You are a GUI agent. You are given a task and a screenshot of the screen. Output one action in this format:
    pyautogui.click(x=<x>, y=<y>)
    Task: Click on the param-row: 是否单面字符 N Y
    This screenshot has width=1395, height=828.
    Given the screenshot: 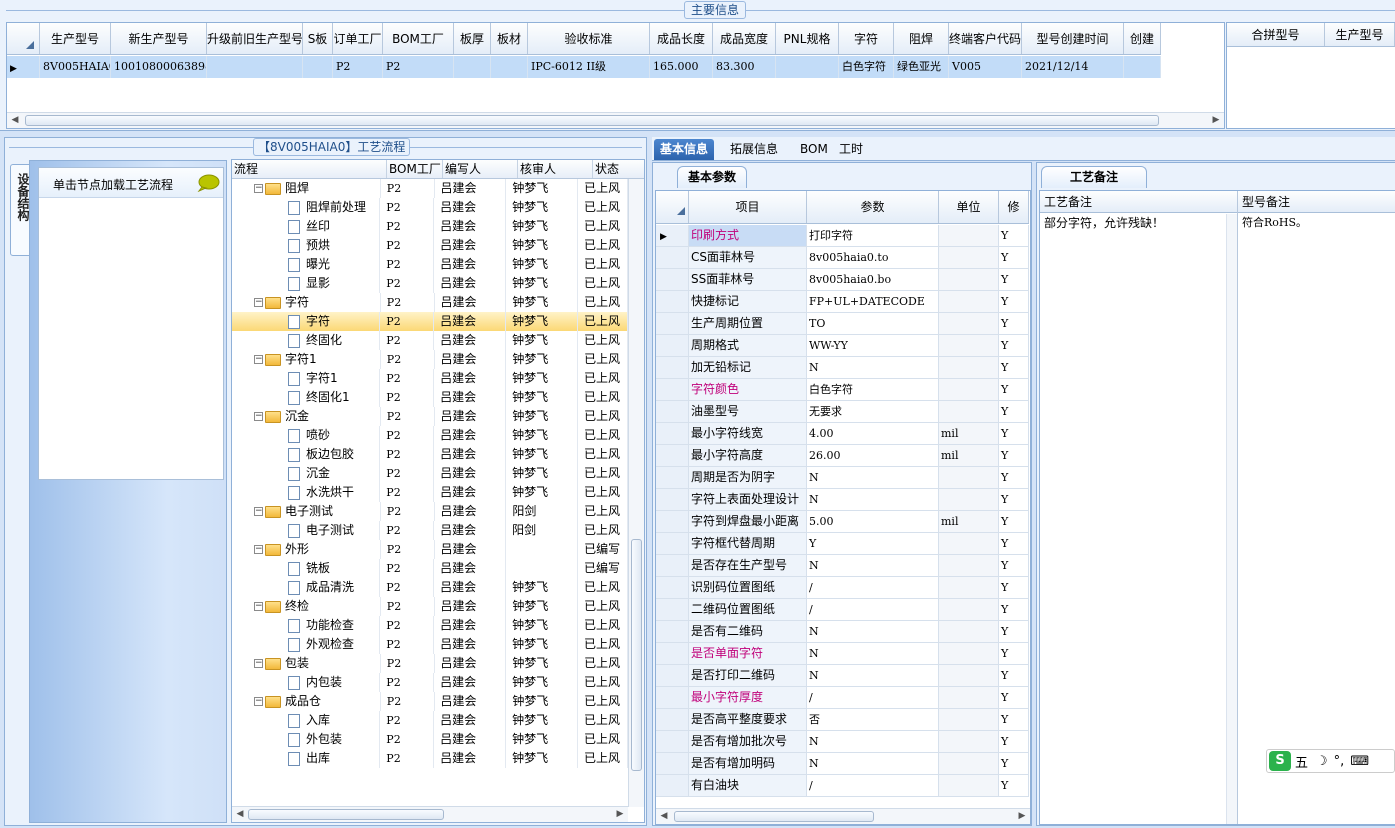 What is the action you would take?
    pyautogui.click(x=842, y=654)
    